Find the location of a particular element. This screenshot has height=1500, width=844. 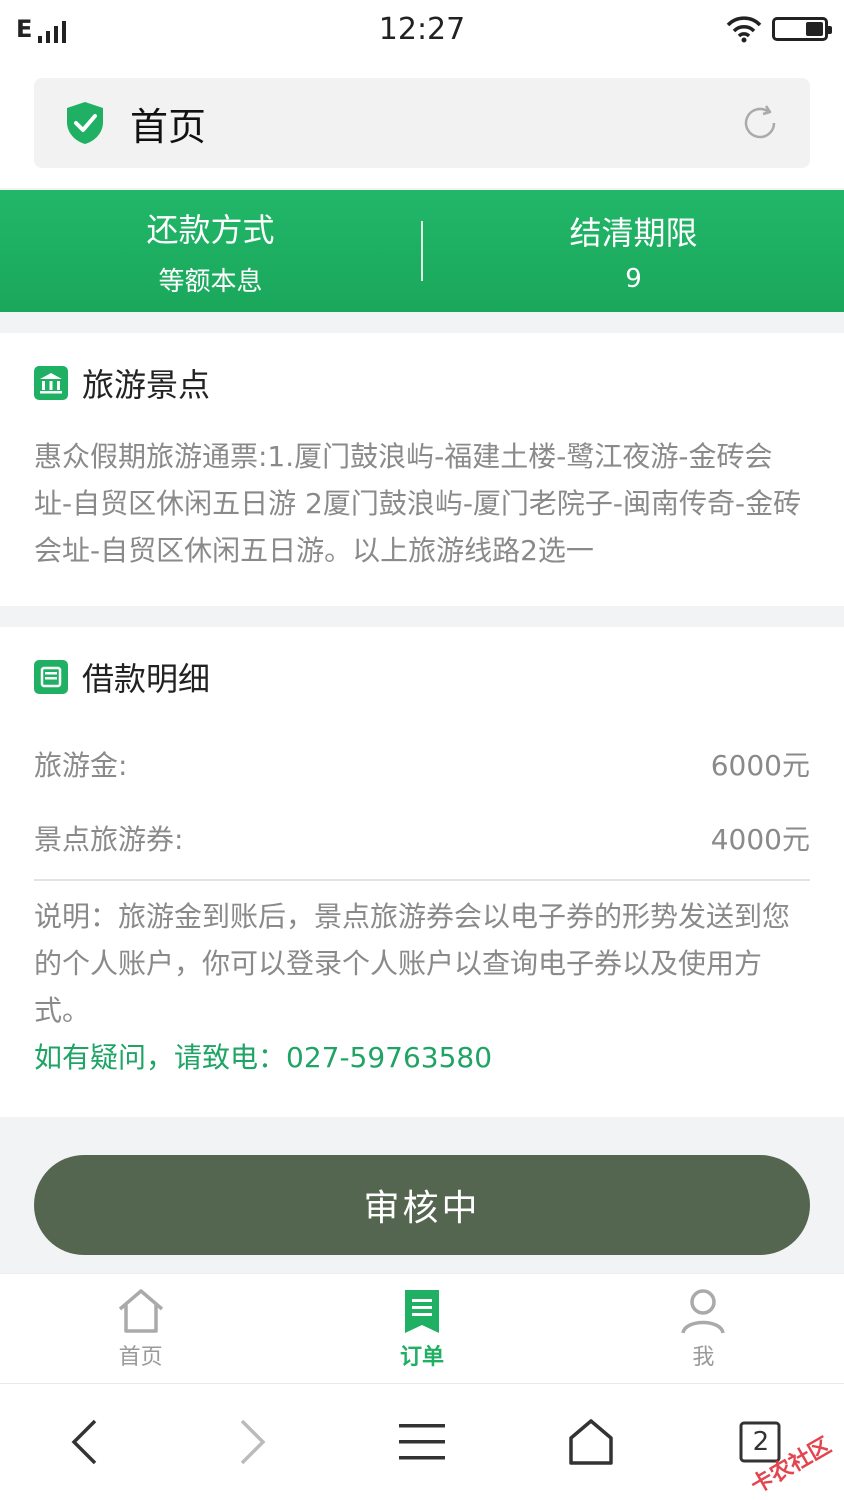

network-type: E is located at coordinates (24, 29).